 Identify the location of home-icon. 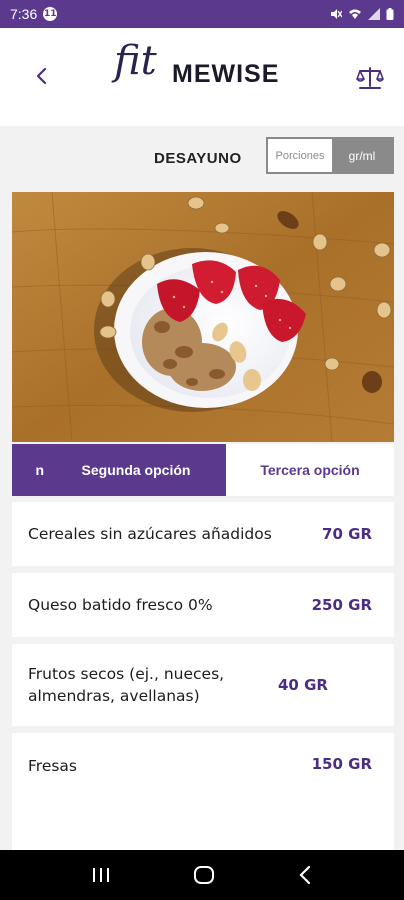
(204, 875).